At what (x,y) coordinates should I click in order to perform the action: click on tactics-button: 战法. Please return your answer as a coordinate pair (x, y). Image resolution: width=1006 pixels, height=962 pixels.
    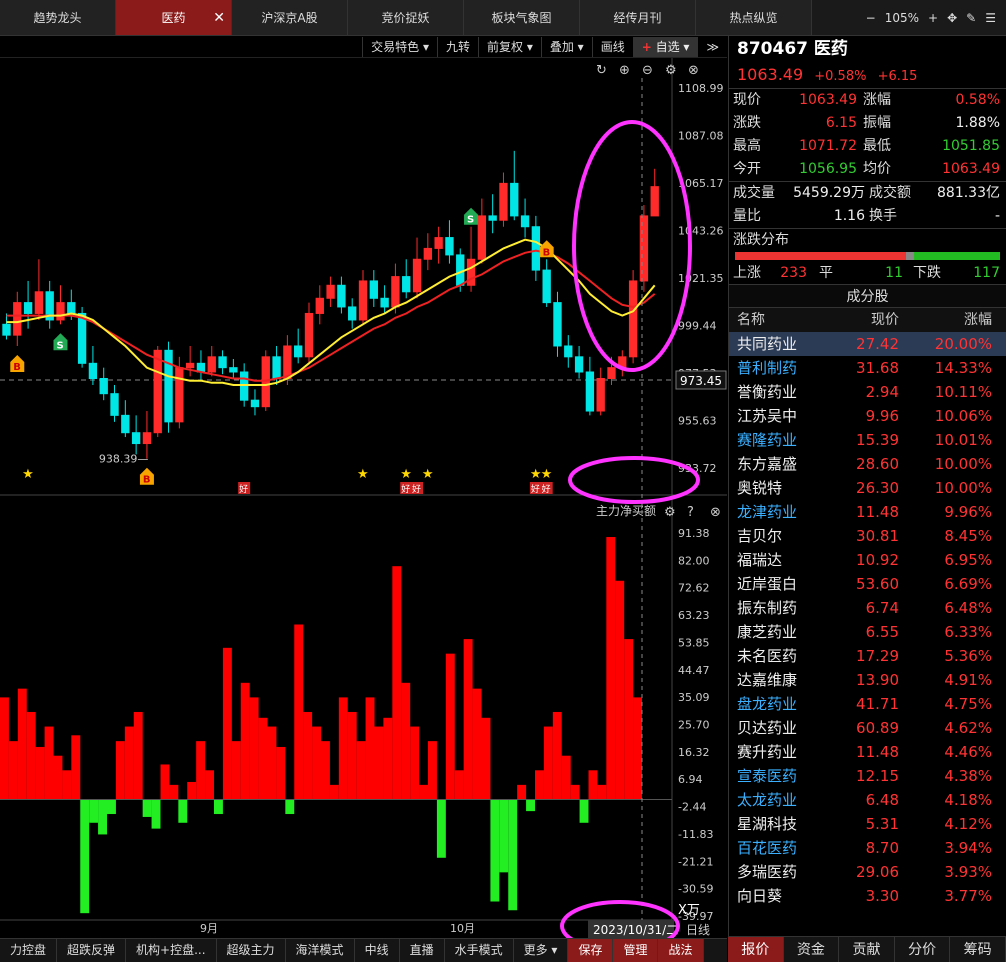
    Looking at the image, I should click on (681, 950).